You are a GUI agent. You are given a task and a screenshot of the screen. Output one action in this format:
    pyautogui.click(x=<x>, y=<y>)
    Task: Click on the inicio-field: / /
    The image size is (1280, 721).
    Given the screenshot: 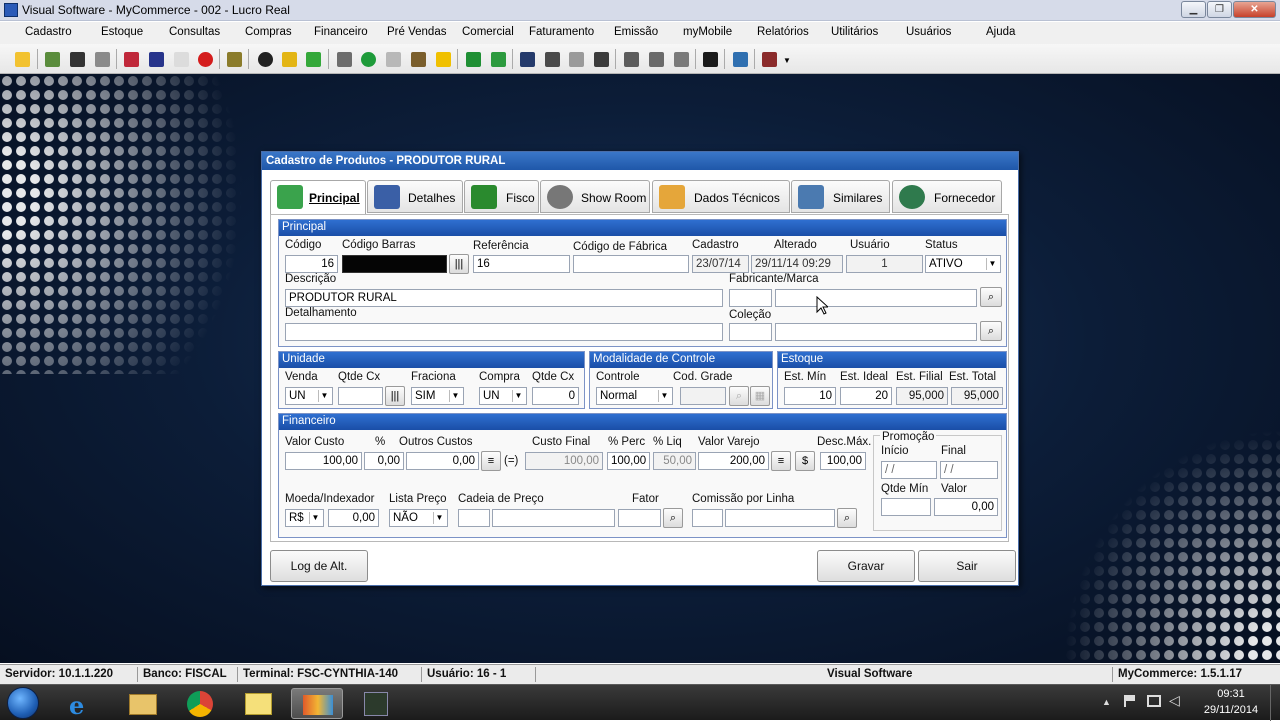 What is the action you would take?
    pyautogui.click(x=909, y=470)
    